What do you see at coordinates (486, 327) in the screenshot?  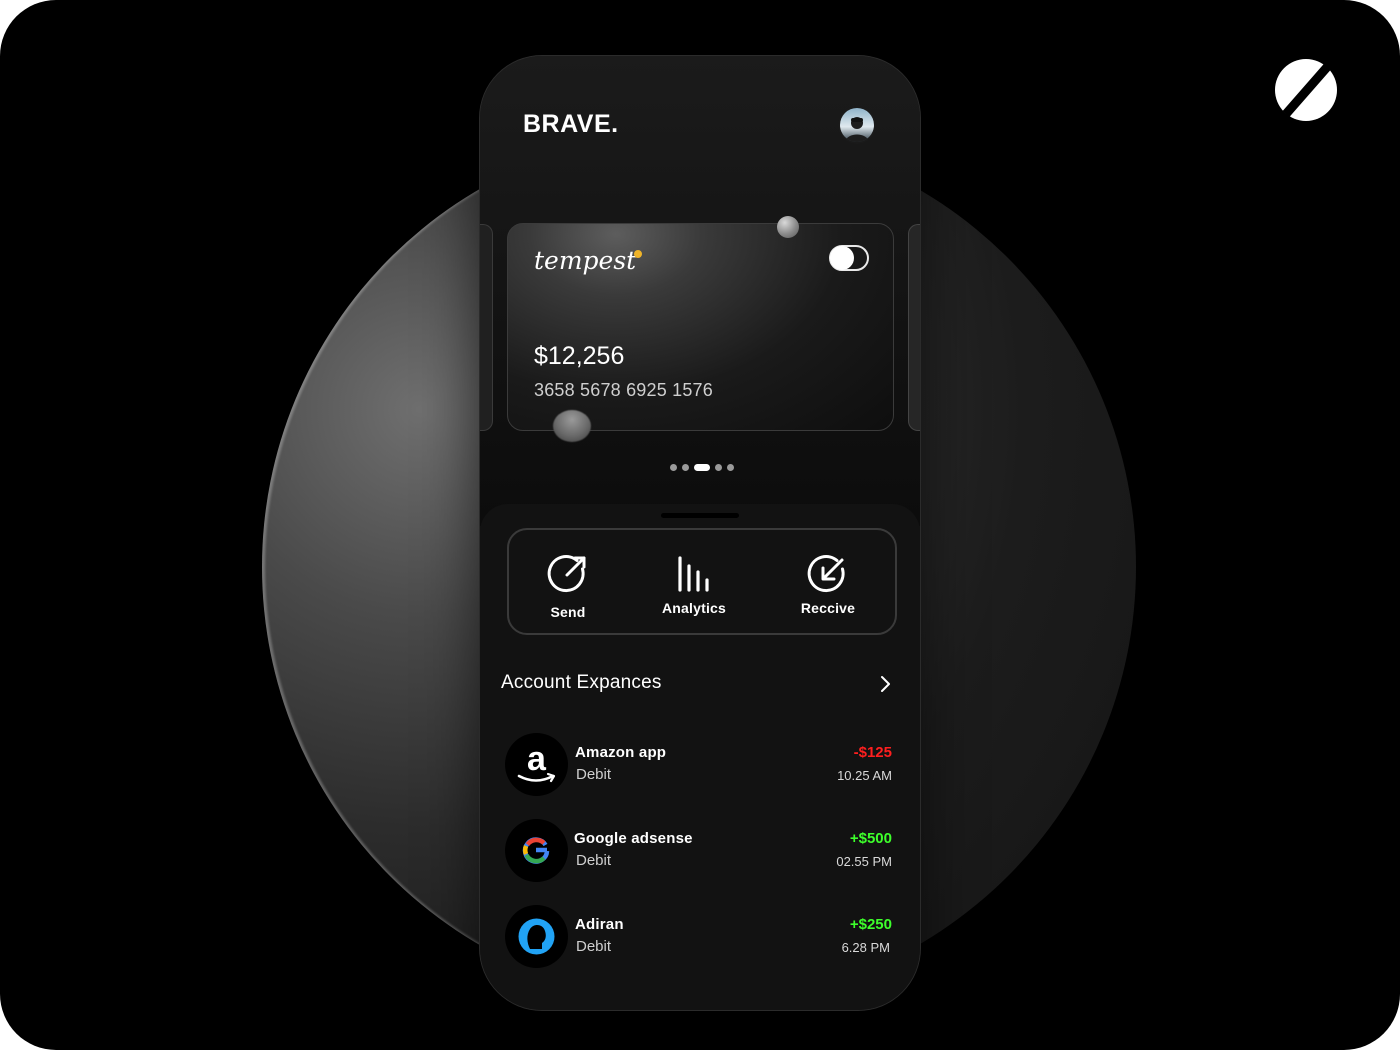 I see `previous-card-peek` at bounding box center [486, 327].